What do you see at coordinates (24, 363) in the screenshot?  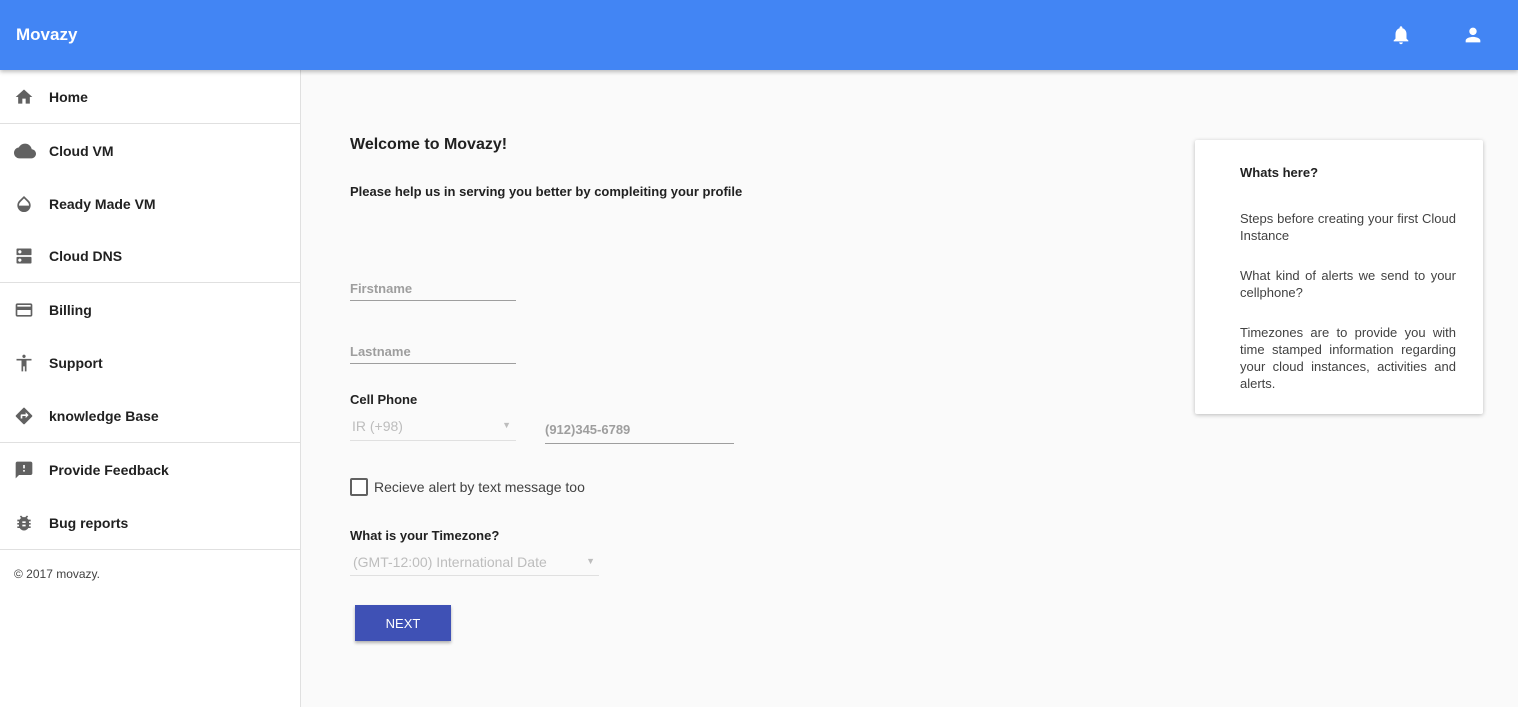 I see `accessibility-icon` at bounding box center [24, 363].